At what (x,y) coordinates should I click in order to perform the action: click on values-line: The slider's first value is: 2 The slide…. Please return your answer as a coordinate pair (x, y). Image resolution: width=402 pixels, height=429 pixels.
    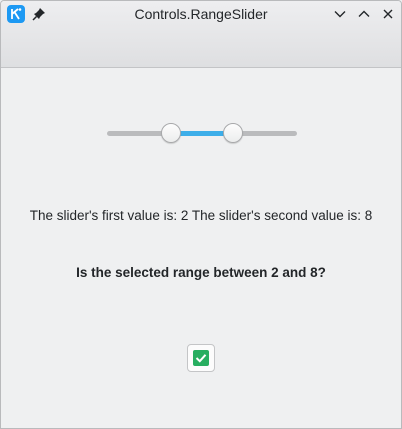
    Looking at the image, I should click on (201, 215).